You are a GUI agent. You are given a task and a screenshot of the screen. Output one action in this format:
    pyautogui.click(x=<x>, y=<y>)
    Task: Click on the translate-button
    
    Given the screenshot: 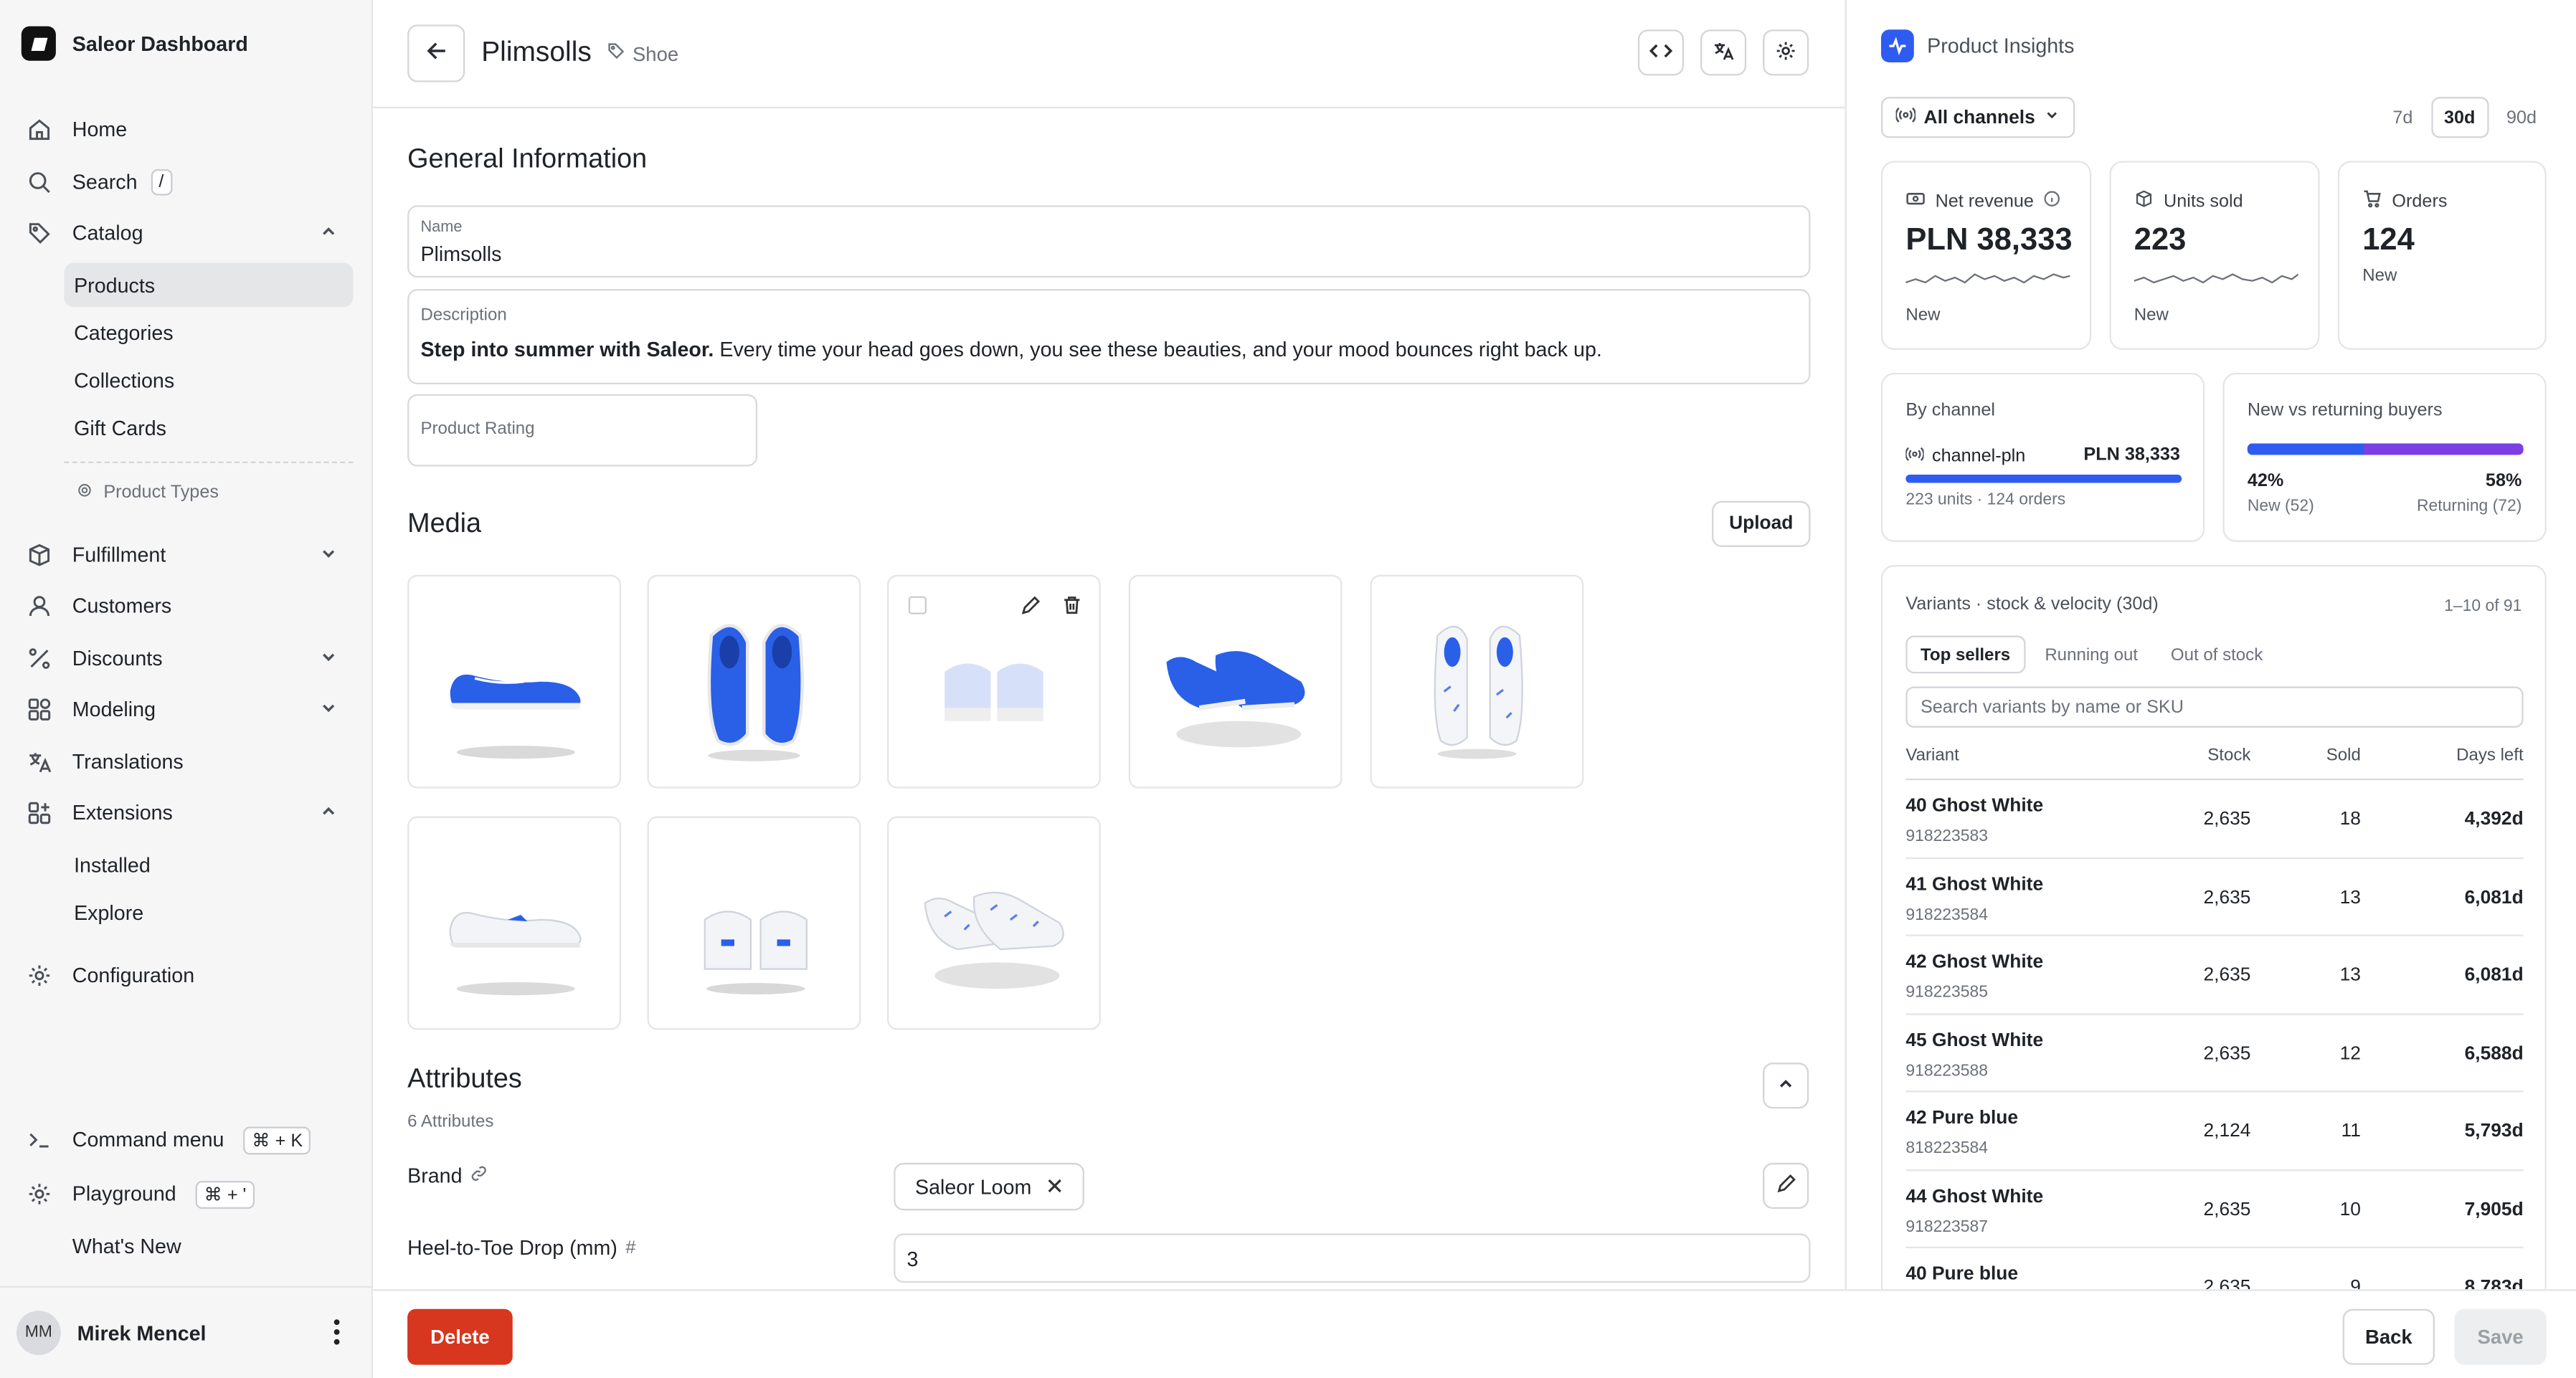 What is the action you would take?
    pyautogui.click(x=1723, y=52)
    